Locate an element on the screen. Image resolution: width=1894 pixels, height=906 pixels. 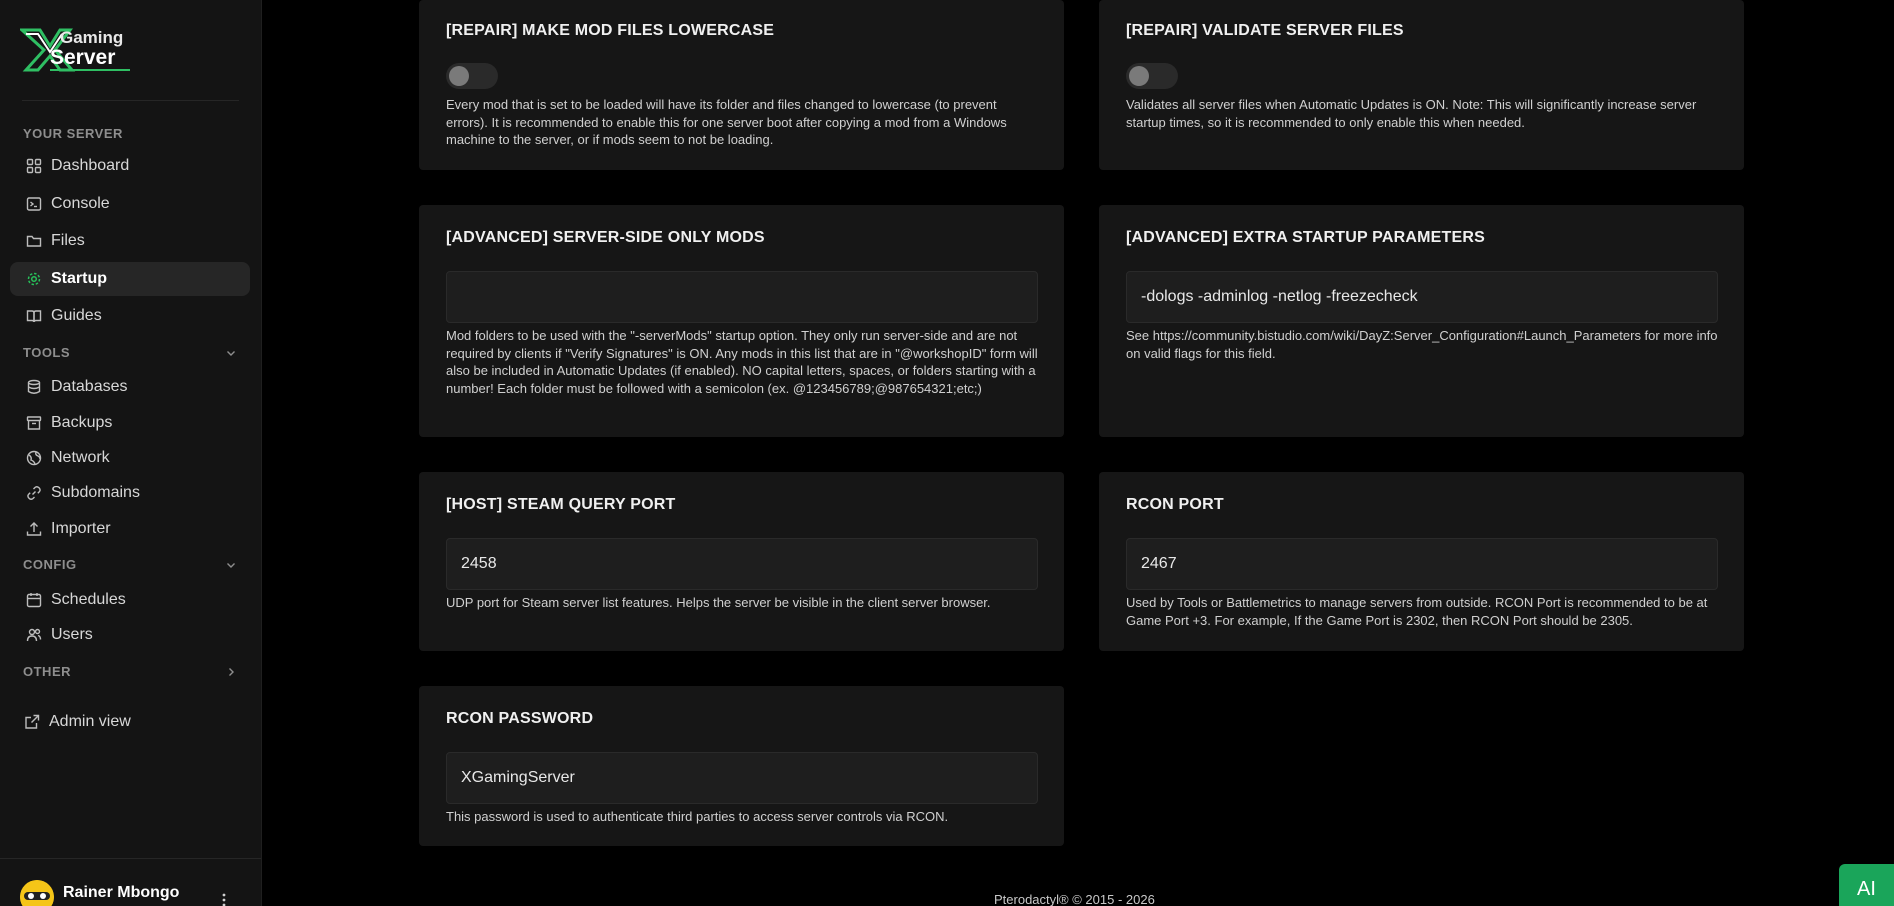
sidebar-item-label: Network is located at coordinates (80, 457).